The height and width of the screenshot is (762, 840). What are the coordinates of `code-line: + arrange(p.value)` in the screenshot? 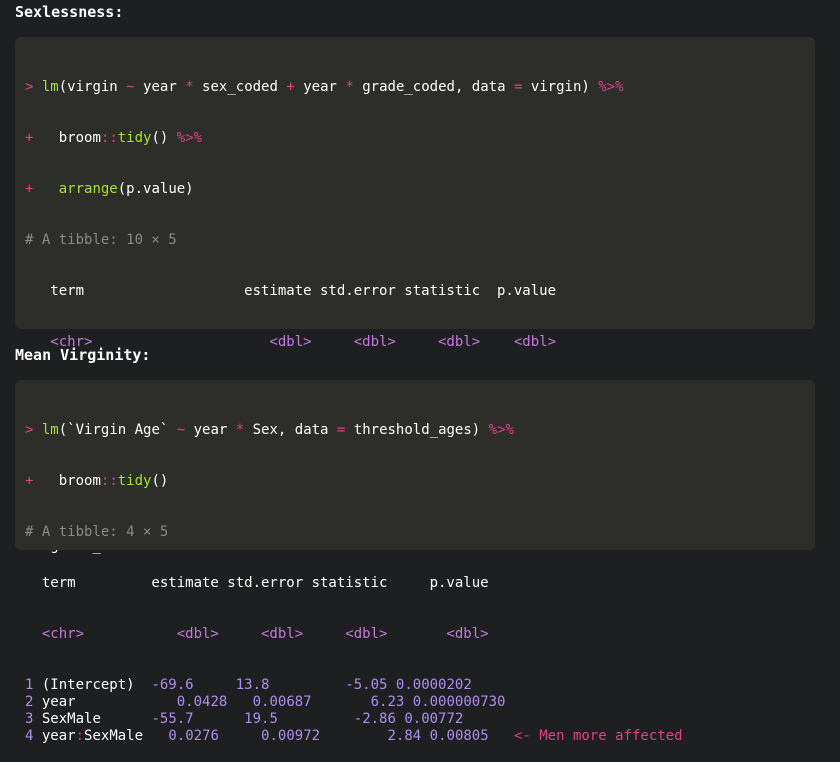 It's located at (109, 189).